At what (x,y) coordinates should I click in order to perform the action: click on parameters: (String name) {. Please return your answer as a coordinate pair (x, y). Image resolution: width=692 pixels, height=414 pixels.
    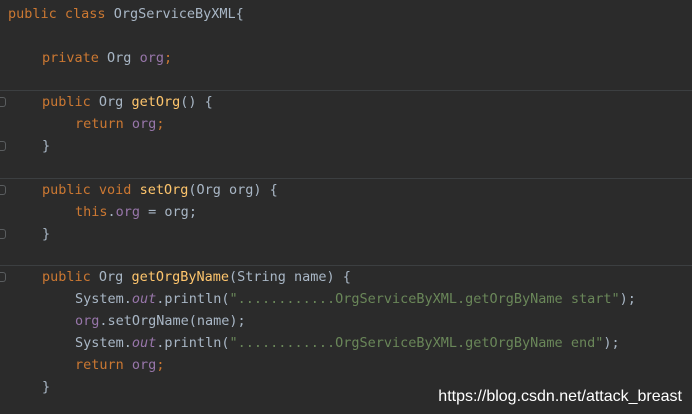
    Looking at the image, I should click on (290, 277).